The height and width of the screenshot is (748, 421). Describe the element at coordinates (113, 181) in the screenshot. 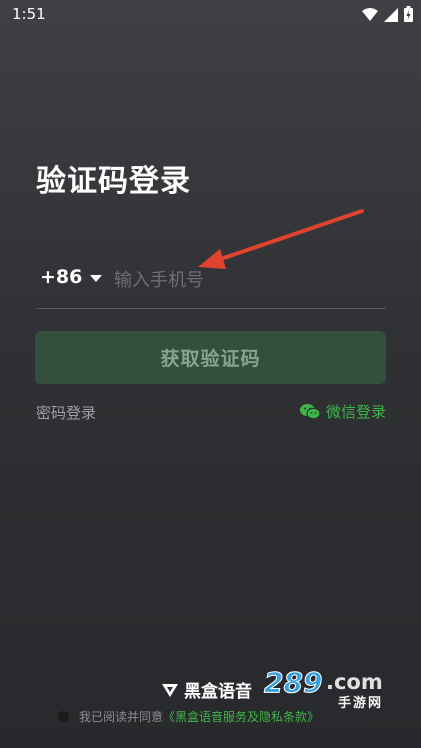

I see `page-title: 验证码登录` at that location.